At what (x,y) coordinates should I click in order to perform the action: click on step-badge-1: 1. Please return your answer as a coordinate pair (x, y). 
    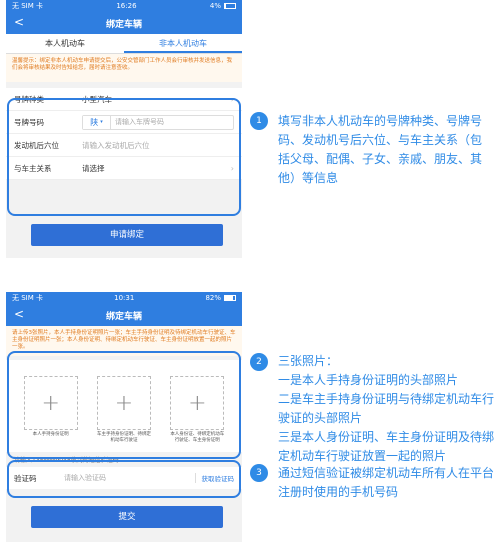
    Looking at the image, I should click on (259, 121).